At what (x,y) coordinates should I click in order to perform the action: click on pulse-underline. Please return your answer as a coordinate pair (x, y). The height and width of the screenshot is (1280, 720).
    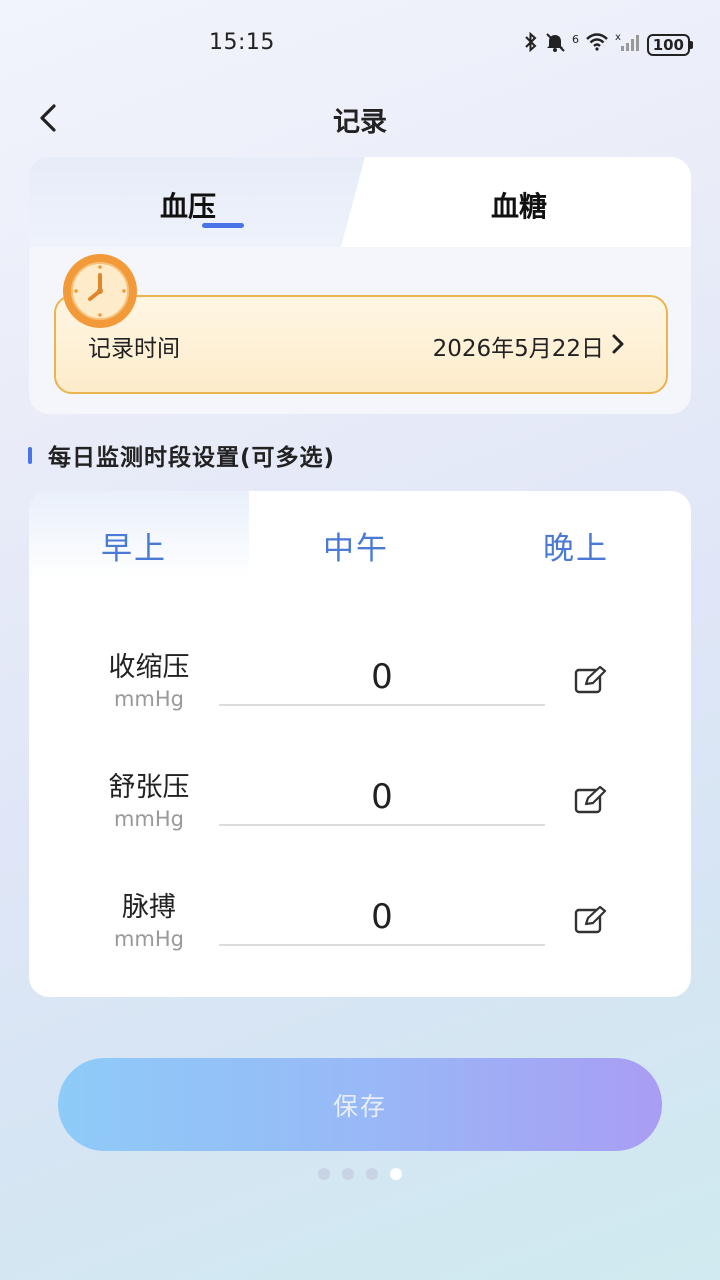
    Looking at the image, I should click on (382, 945).